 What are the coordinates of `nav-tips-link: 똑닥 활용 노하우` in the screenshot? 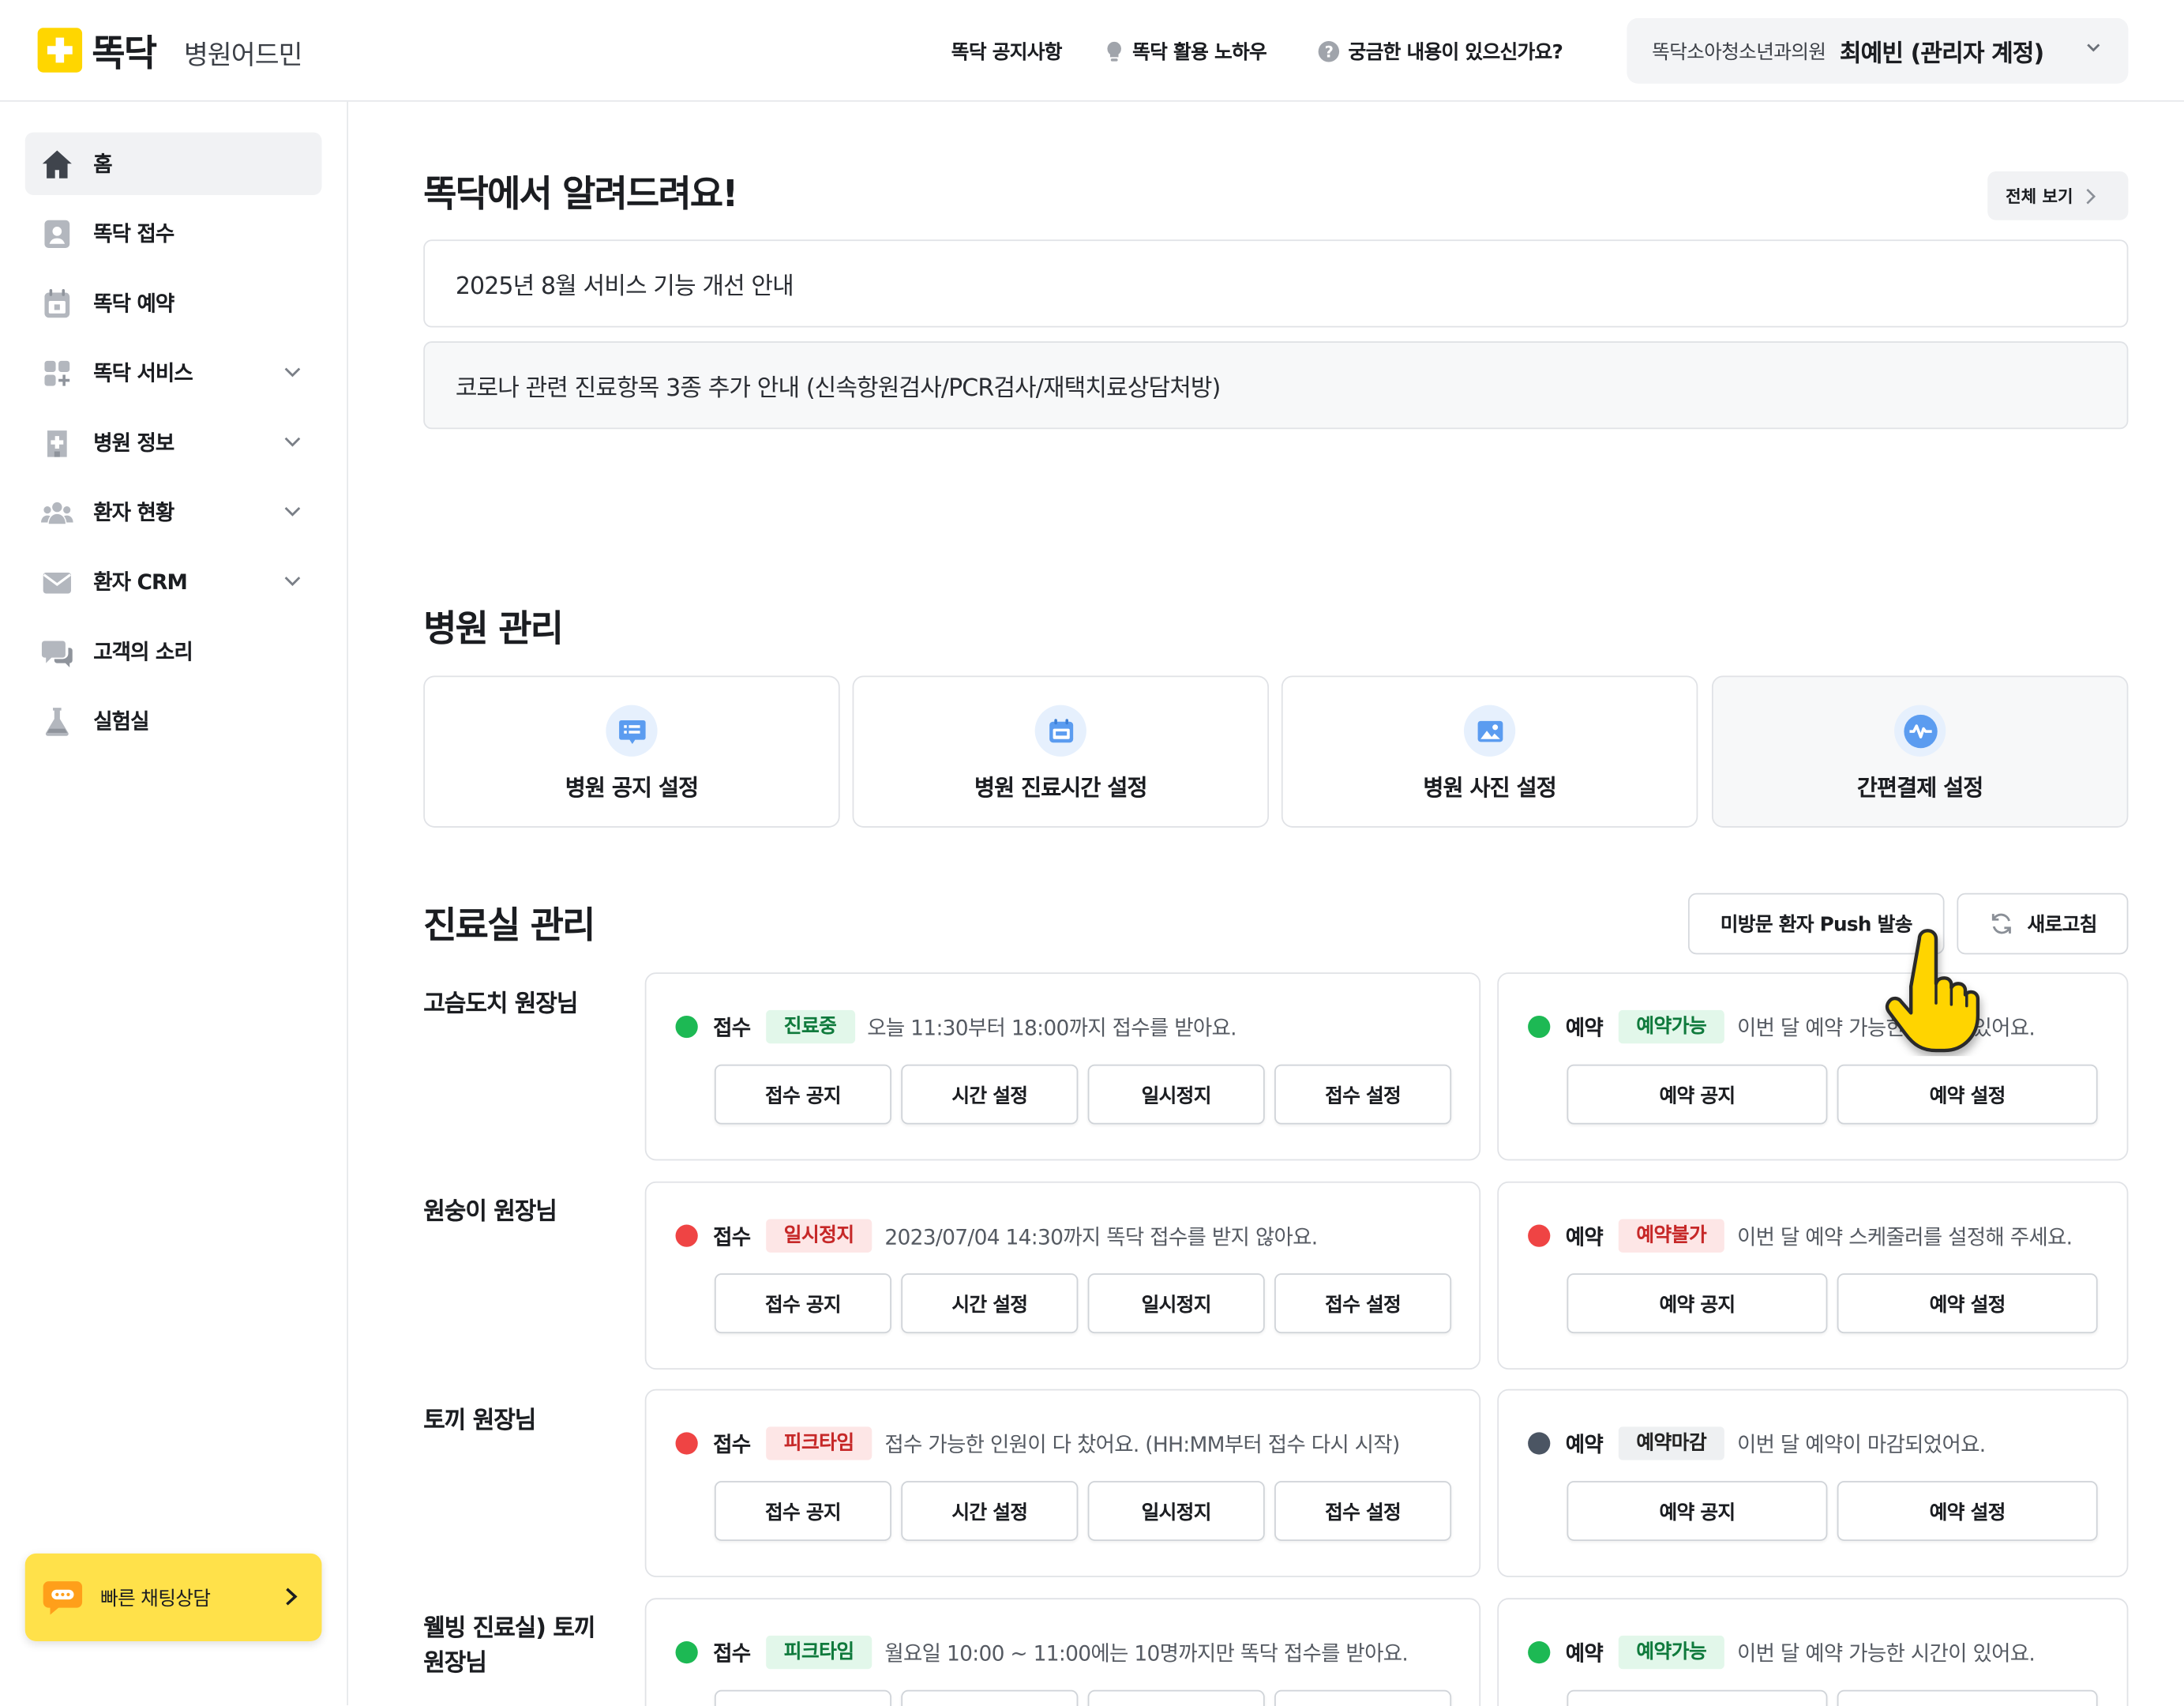 It's located at (1186, 52).